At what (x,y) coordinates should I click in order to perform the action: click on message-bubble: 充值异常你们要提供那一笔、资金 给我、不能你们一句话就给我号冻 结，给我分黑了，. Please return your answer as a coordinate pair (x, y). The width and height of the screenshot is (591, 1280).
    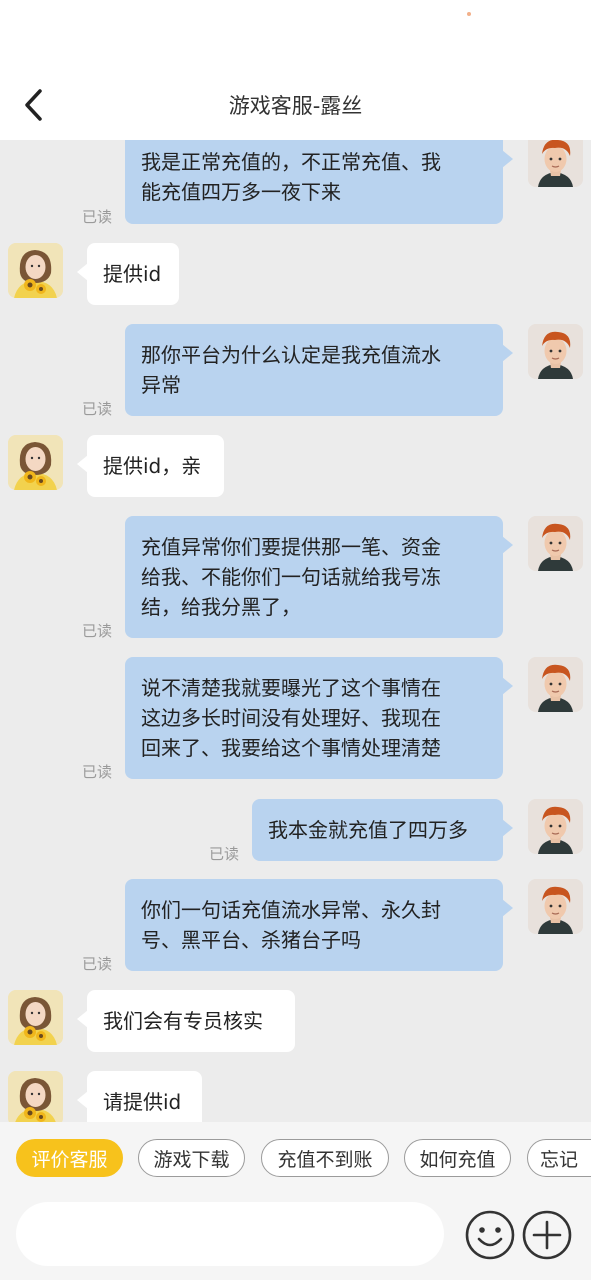
    Looking at the image, I should click on (319, 577).